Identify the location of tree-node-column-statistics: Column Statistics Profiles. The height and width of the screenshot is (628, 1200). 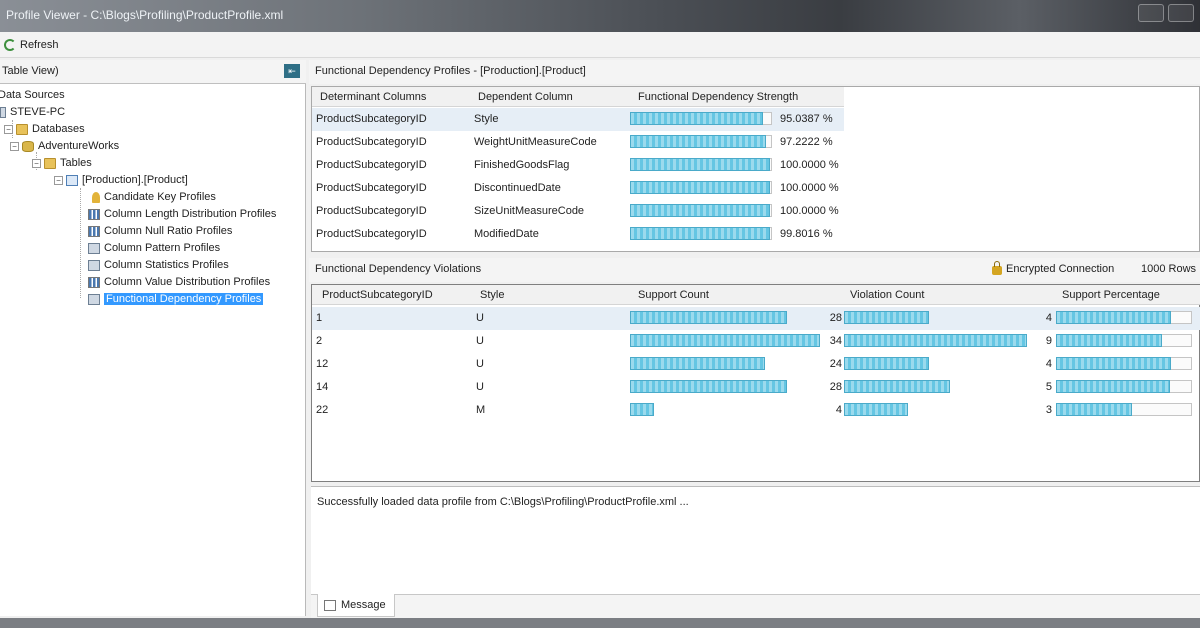
(158, 265).